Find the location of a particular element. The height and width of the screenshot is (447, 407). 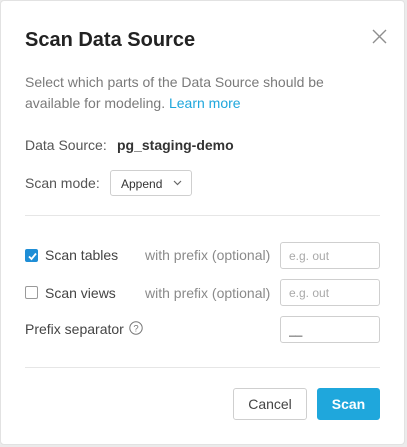

checkmark-icon is located at coordinates (32, 256).